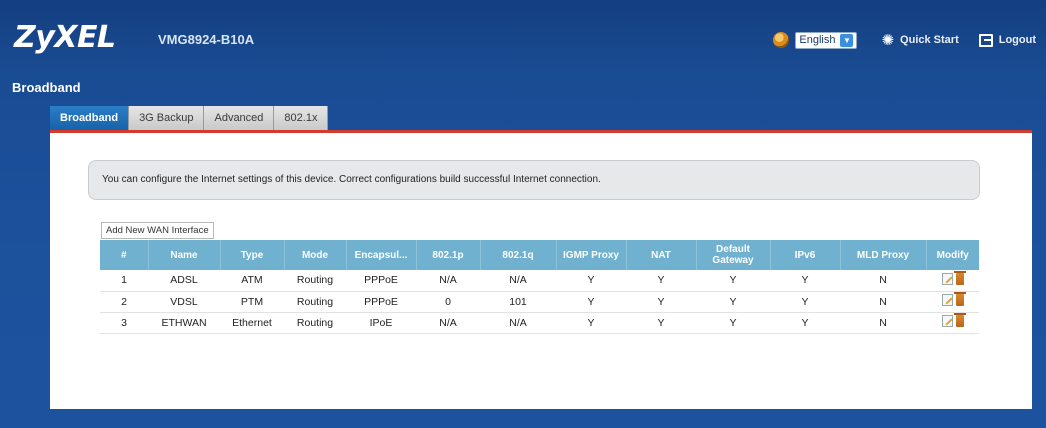  I want to click on cell-encapsulation: IPoE, so click(381, 323).